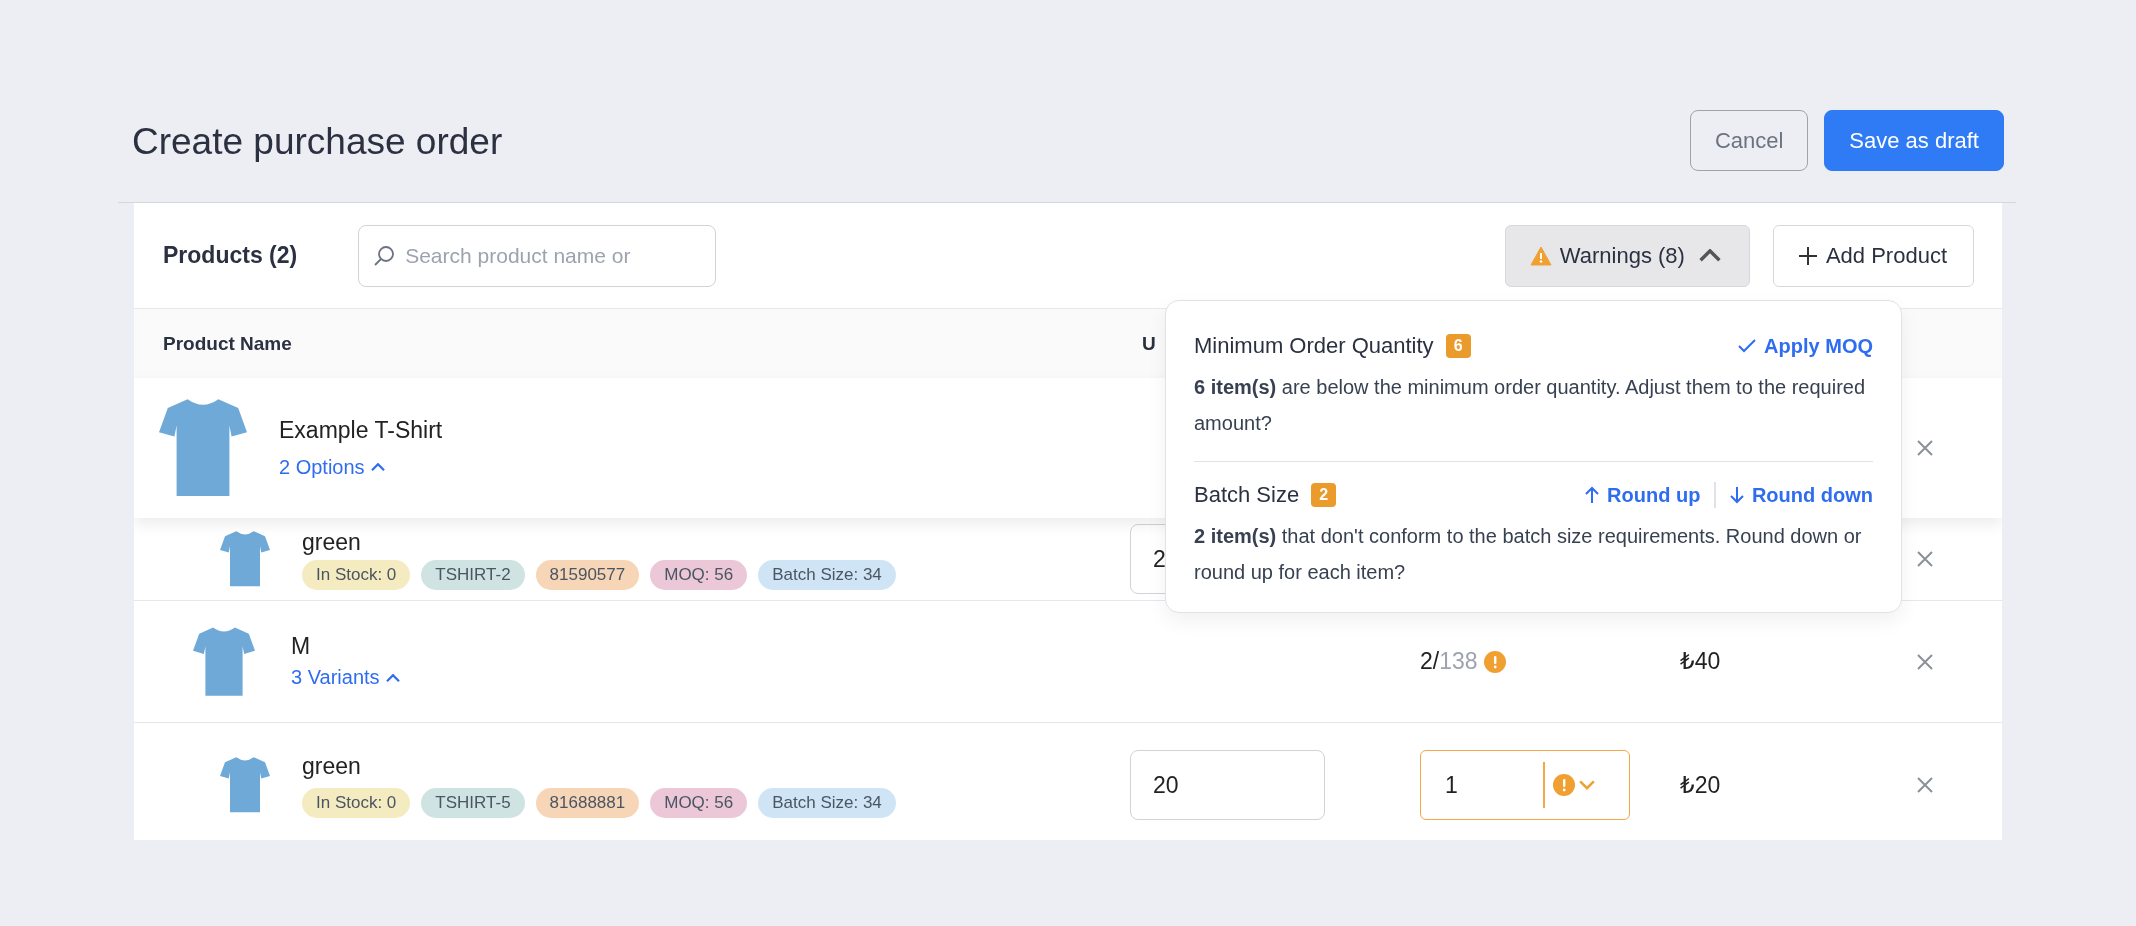 This screenshot has height=926, width=2136. I want to click on price: ₺40, so click(1701, 661).